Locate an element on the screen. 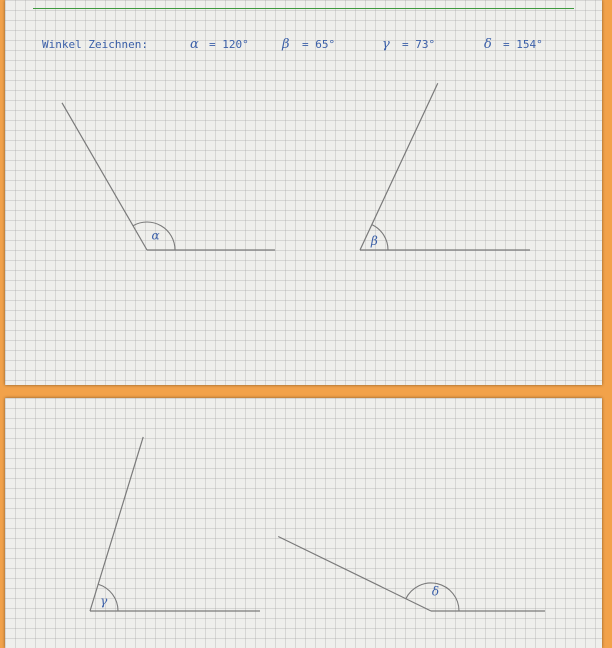 The image size is (612, 648). angle-delta-arm is located at coordinates (354, 573).